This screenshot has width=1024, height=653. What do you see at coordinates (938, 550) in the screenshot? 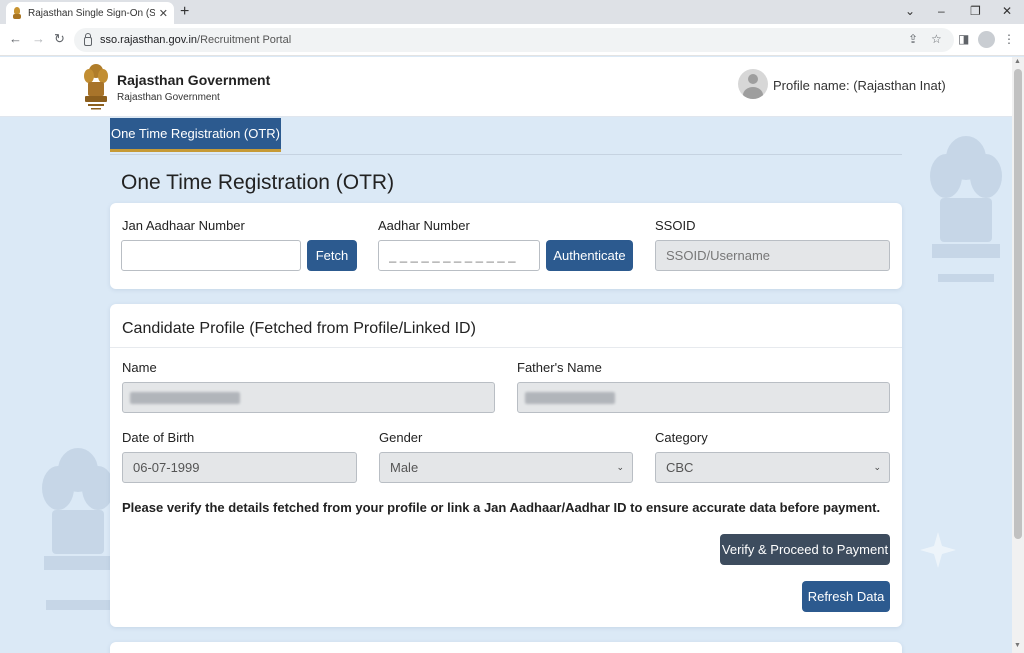
I see `sparkle-icon` at bounding box center [938, 550].